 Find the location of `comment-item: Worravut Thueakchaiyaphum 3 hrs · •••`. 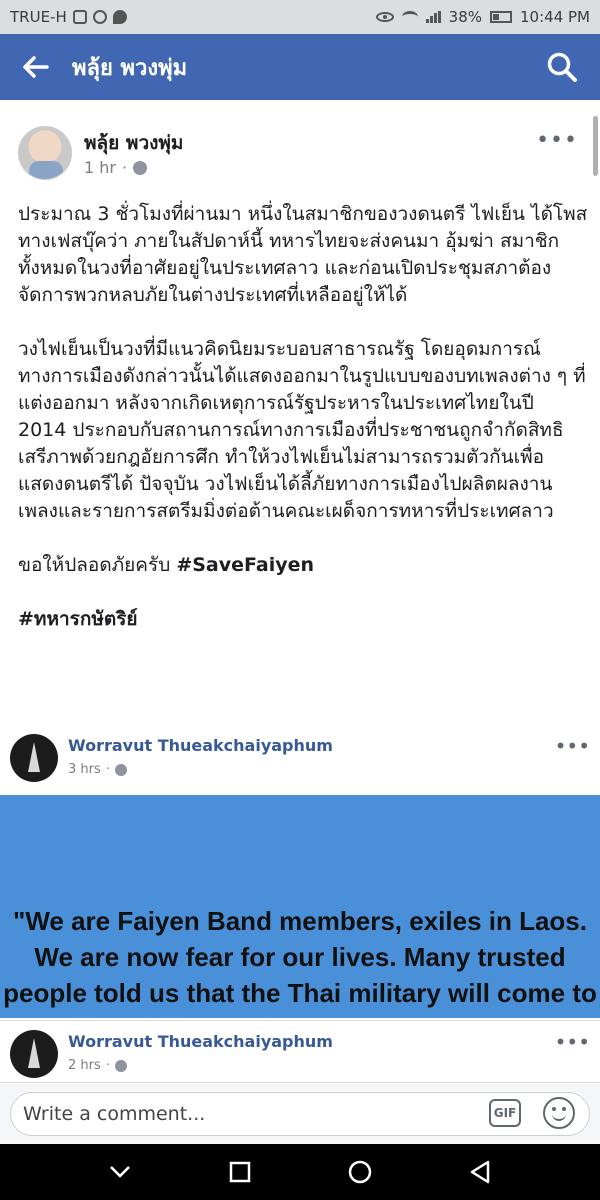

comment-item: Worravut Thueakchaiyaphum 3 hrs · ••• is located at coordinates (300, 762).